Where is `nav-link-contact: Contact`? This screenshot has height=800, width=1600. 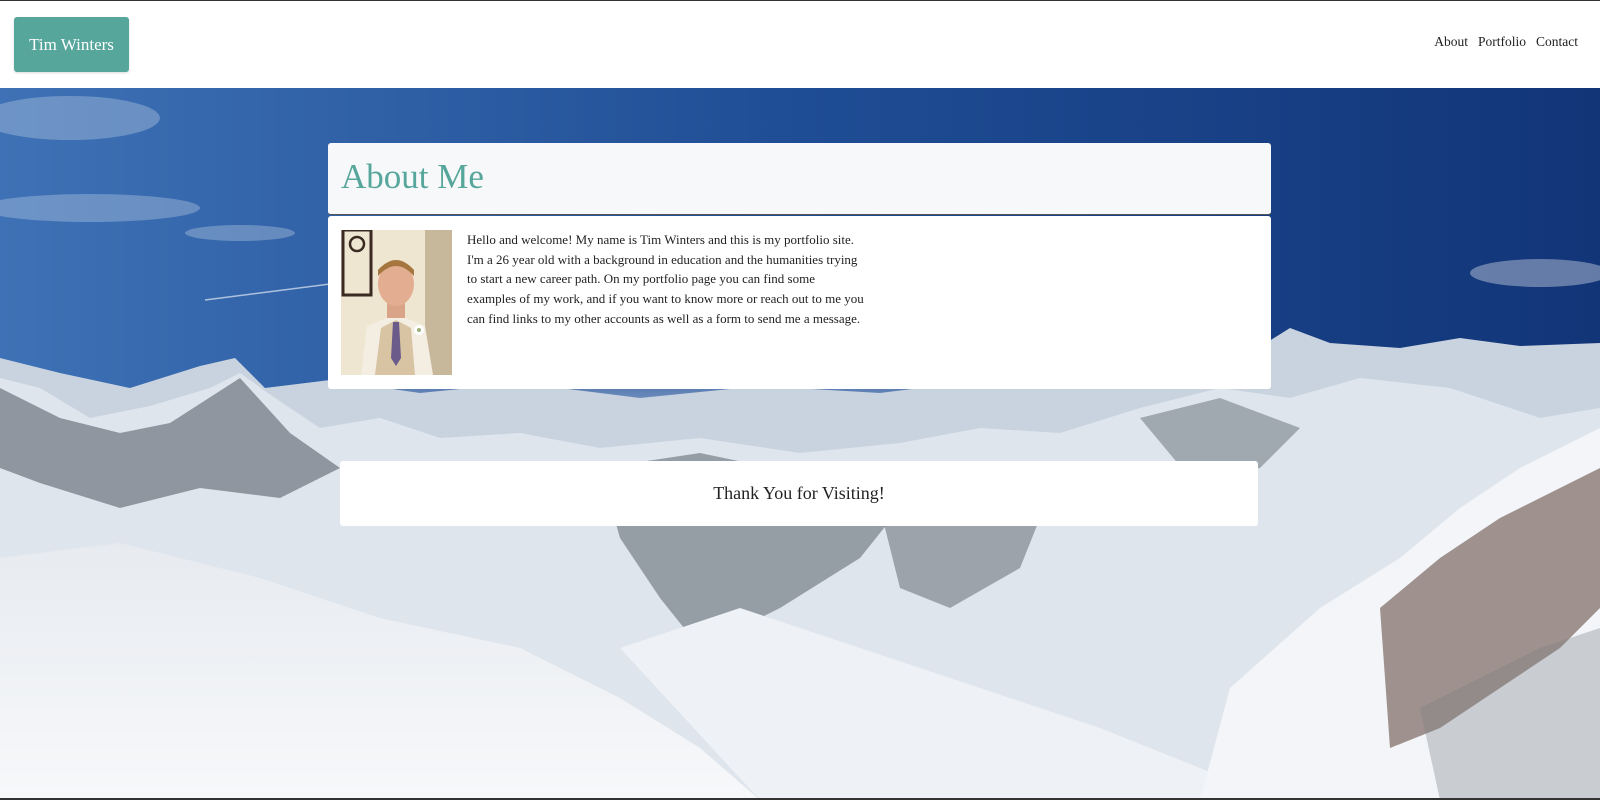
nav-link-contact: Contact is located at coordinates (1557, 42).